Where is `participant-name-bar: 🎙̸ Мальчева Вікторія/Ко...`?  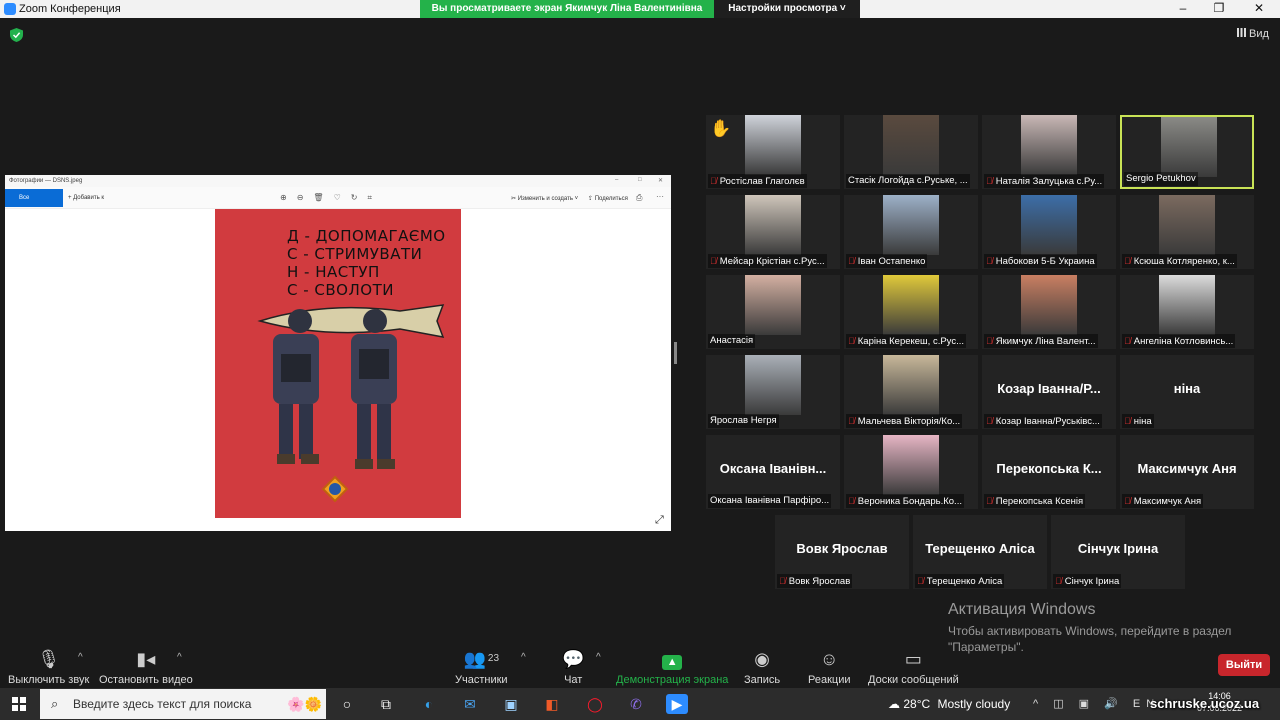 participant-name-bar: 🎙̸ Мальчева Вікторія/Ко... is located at coordinates (904, 421).